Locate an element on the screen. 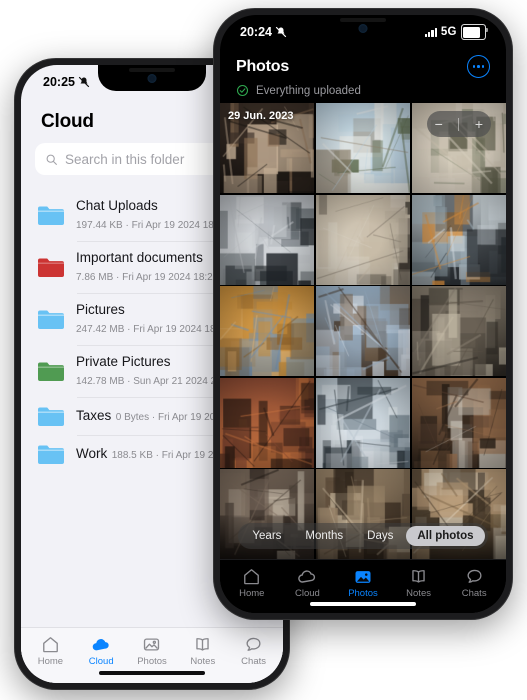 This screenshot has width=527, height=700. segment-all-photos: All photos is located at coordinates (445, 536).